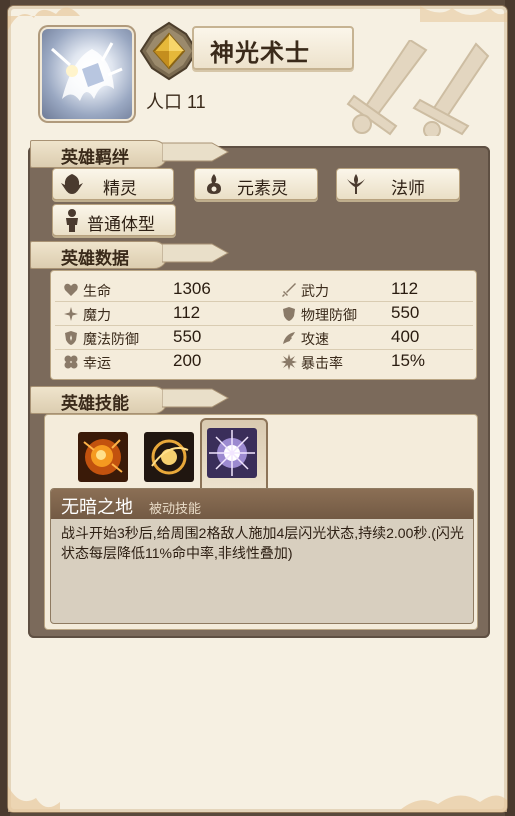 The width and height of the screenshot is (515, 816). I want to click on gold-diamond-emblem-icon, so click(169, 51).